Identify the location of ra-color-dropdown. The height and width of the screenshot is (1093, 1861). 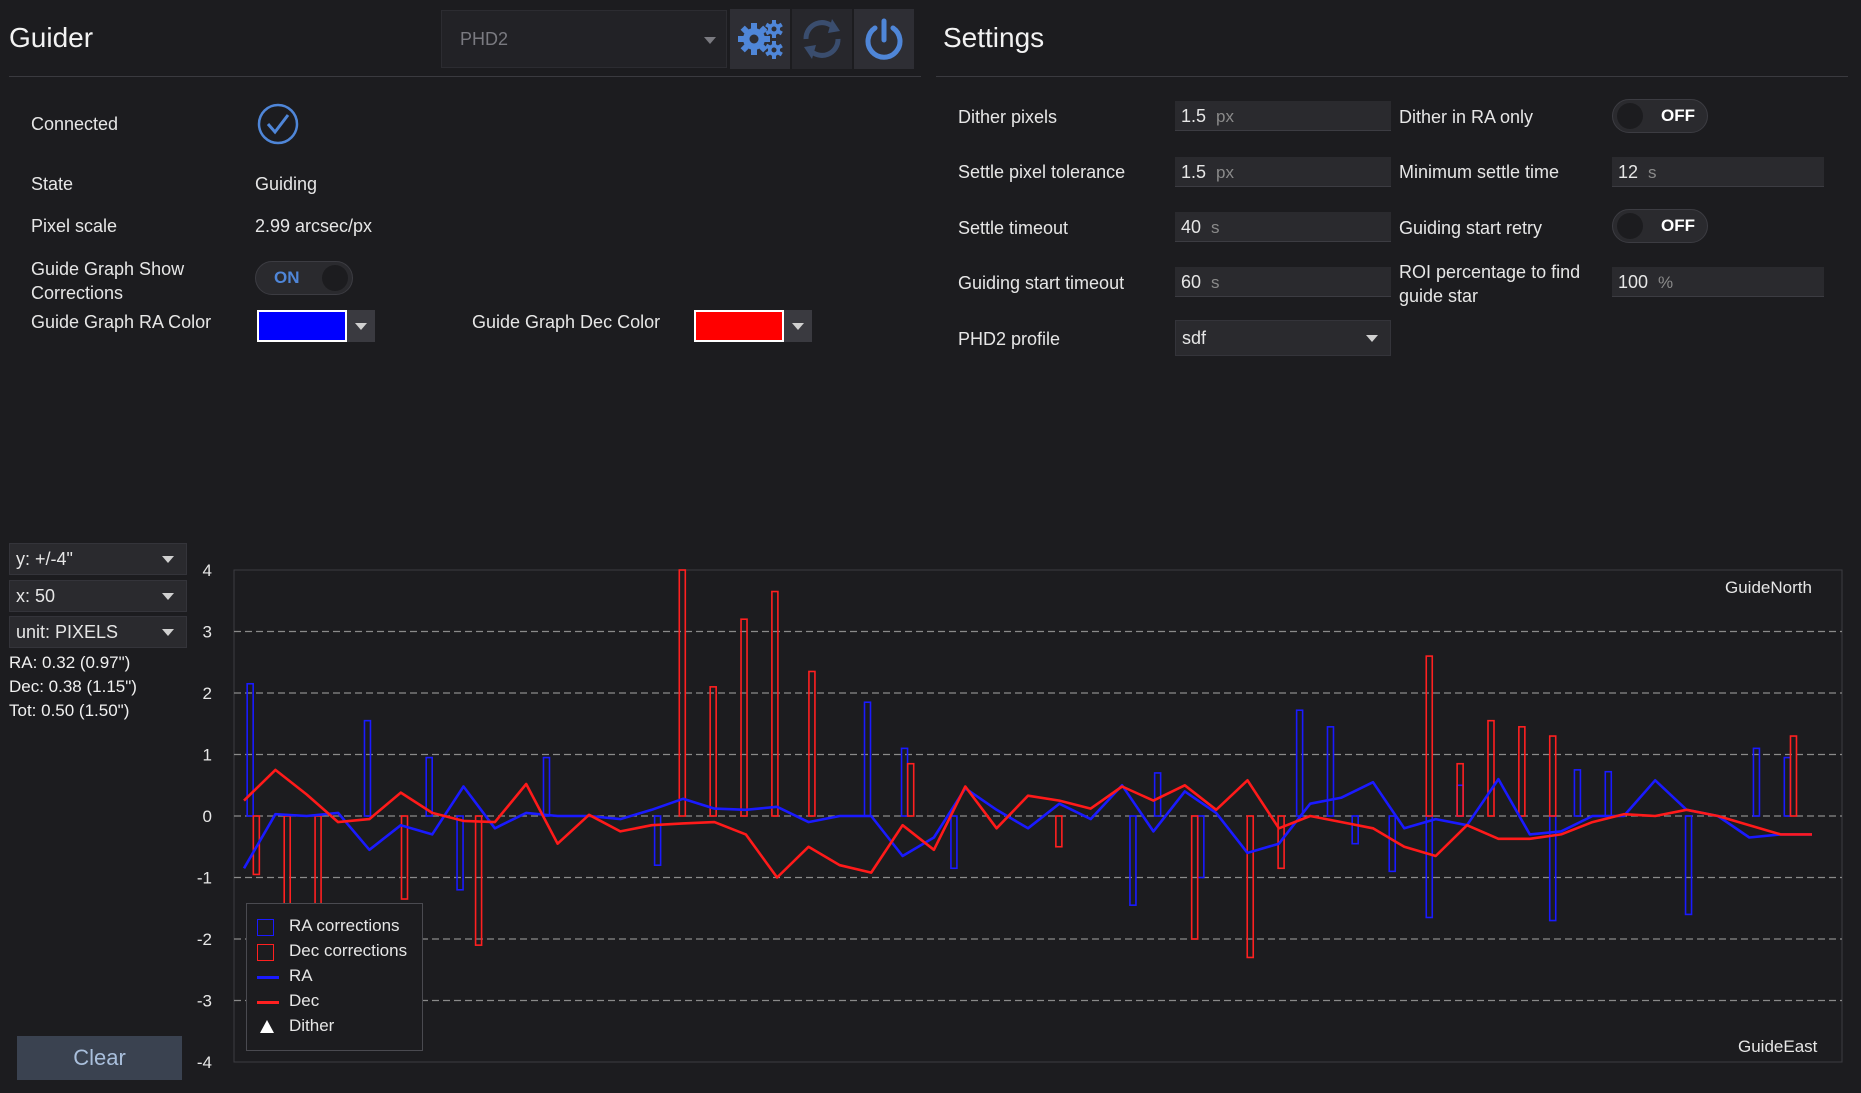
(361, 326).